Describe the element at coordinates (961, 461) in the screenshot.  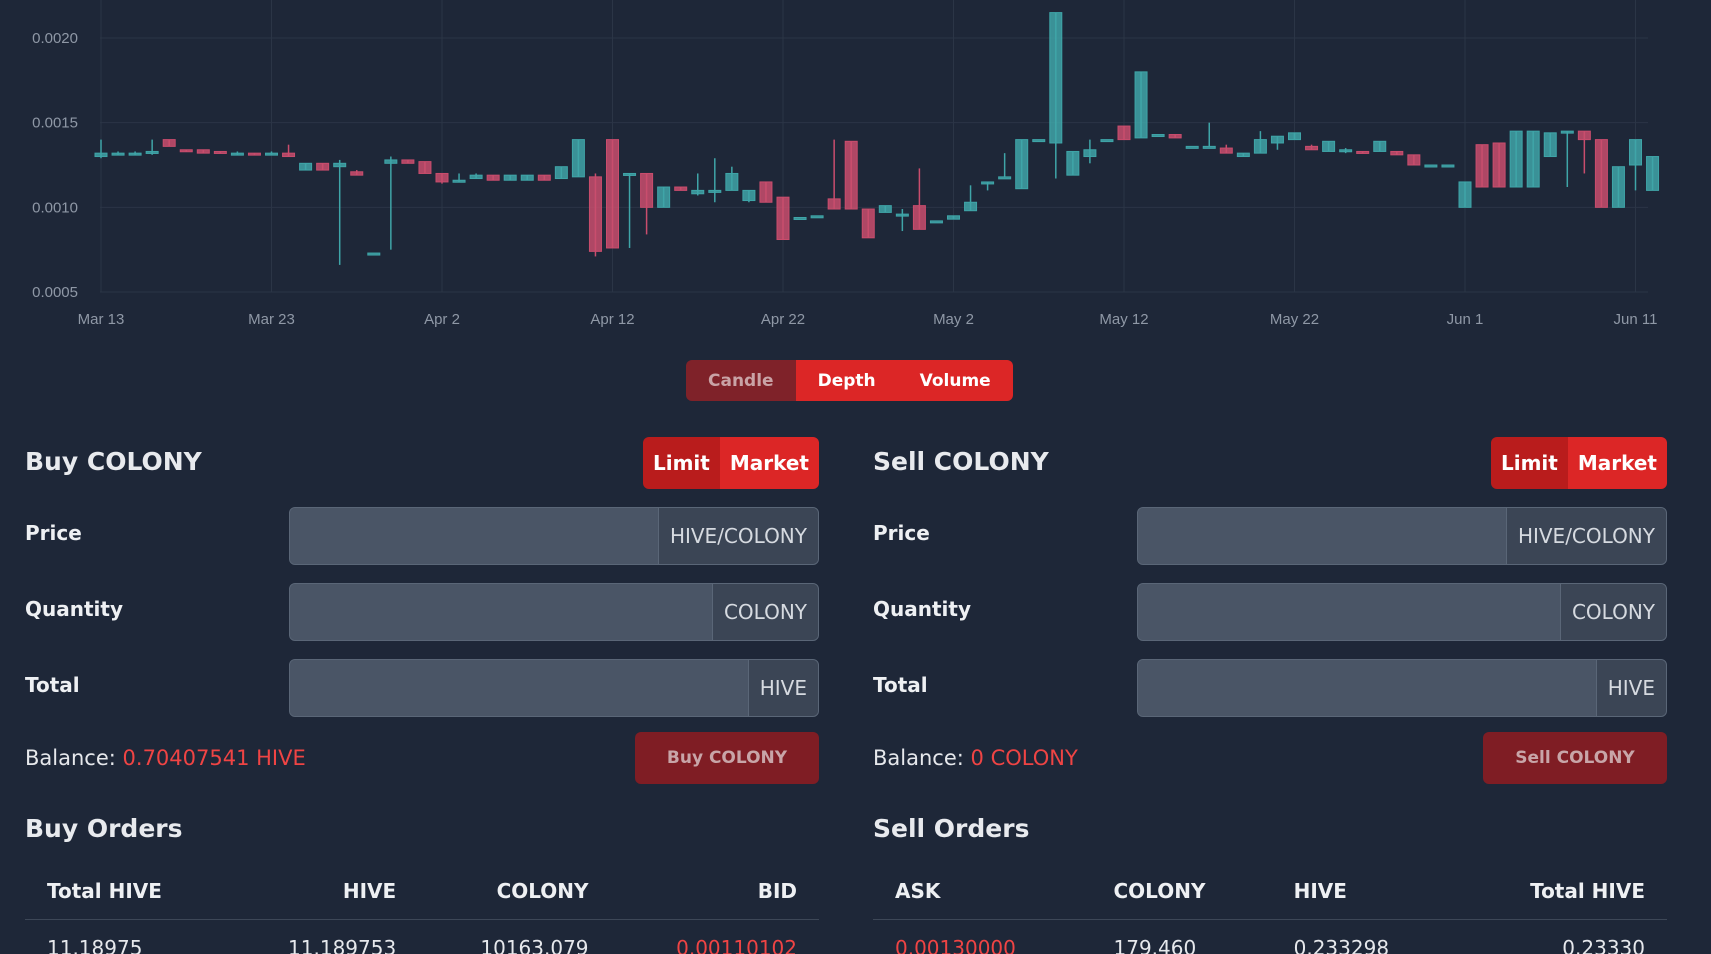
I see `sell-title: Sell COLONY` at that location.